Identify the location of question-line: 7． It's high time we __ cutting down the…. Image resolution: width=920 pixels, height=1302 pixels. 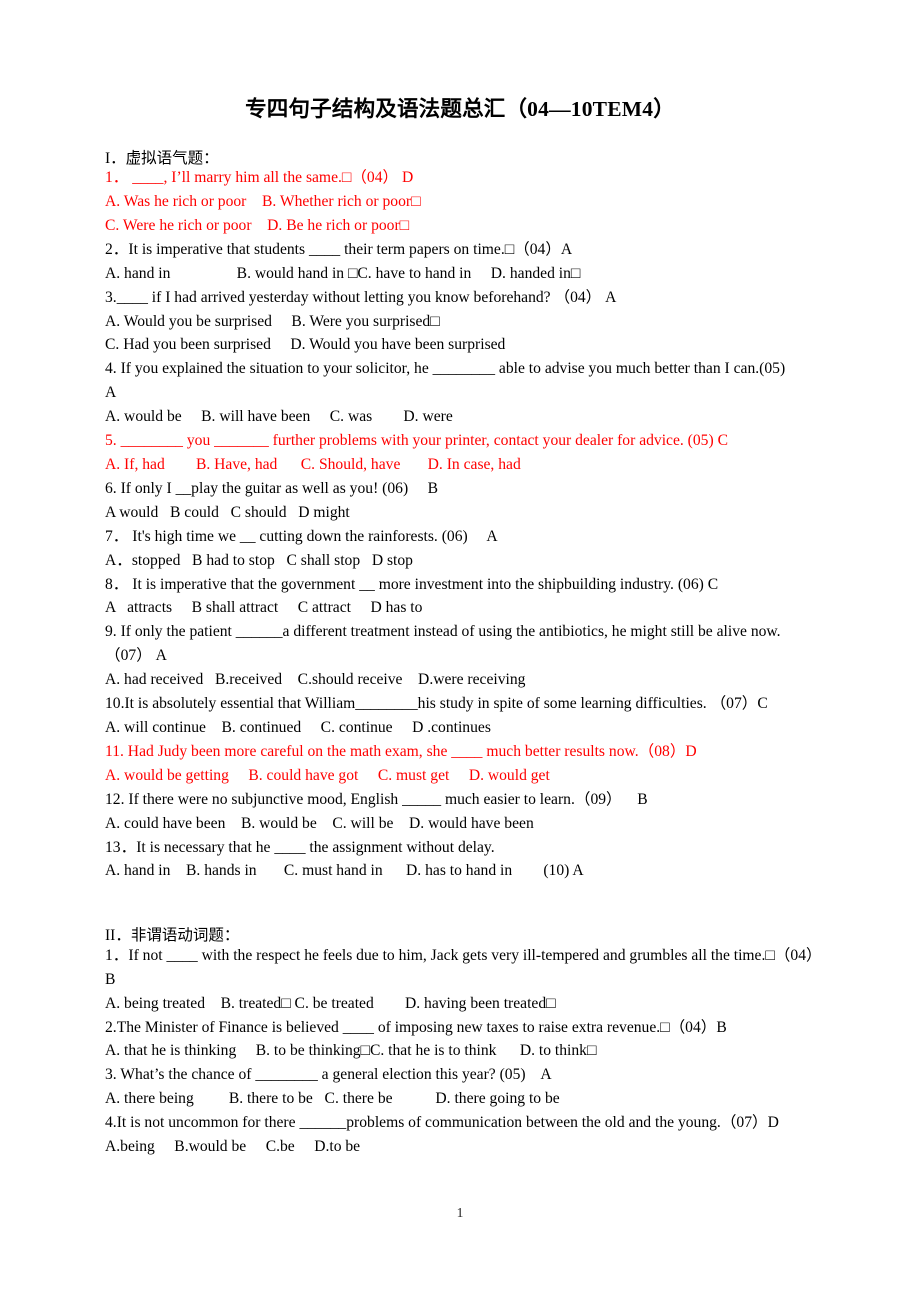
(301, 536).